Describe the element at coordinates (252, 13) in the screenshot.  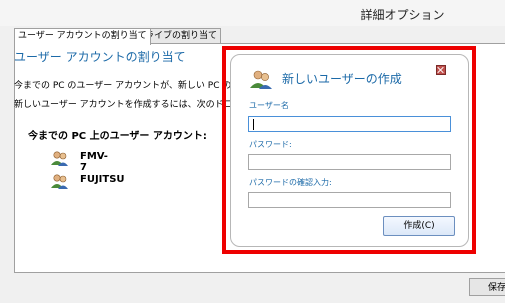
I see `title-bar: 詳細オプション` at that location.